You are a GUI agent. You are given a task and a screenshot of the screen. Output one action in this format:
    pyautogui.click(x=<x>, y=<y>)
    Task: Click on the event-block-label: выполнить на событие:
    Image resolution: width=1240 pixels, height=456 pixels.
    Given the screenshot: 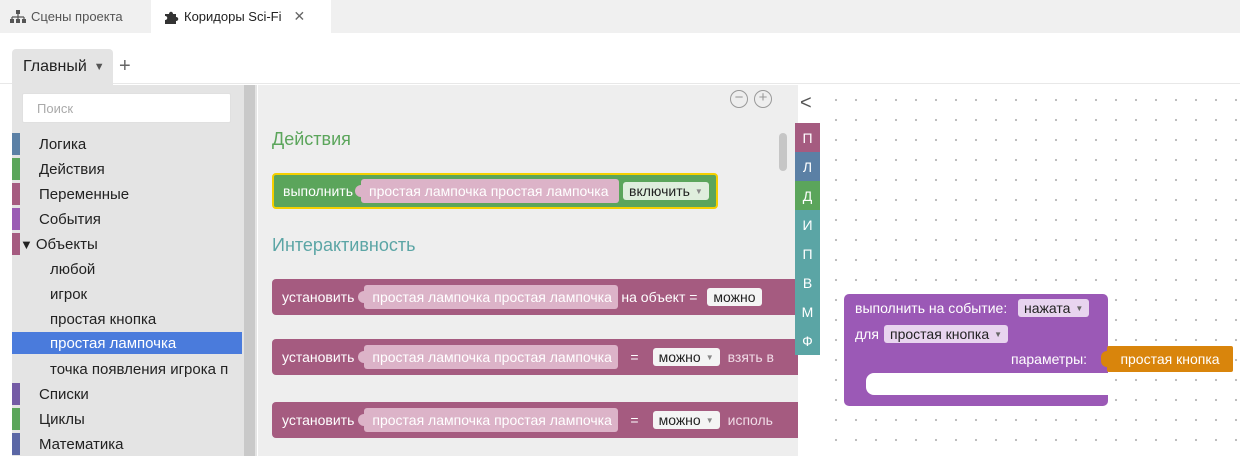 What is the action you would take?
    pyautogui.click(x=931, y=308)
    